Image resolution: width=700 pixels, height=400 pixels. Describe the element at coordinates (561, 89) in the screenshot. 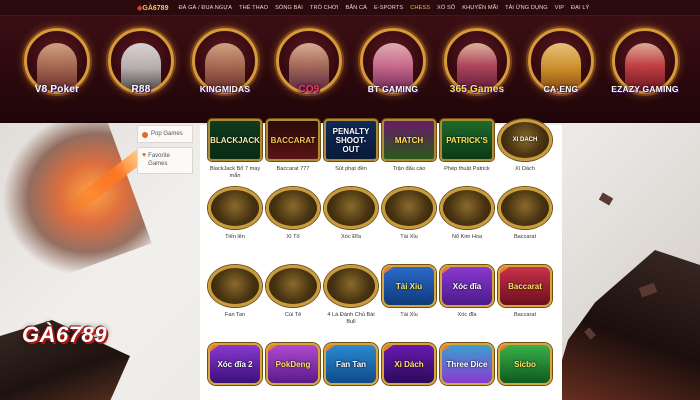

I see `provider-label: CA·ENG` at that location.